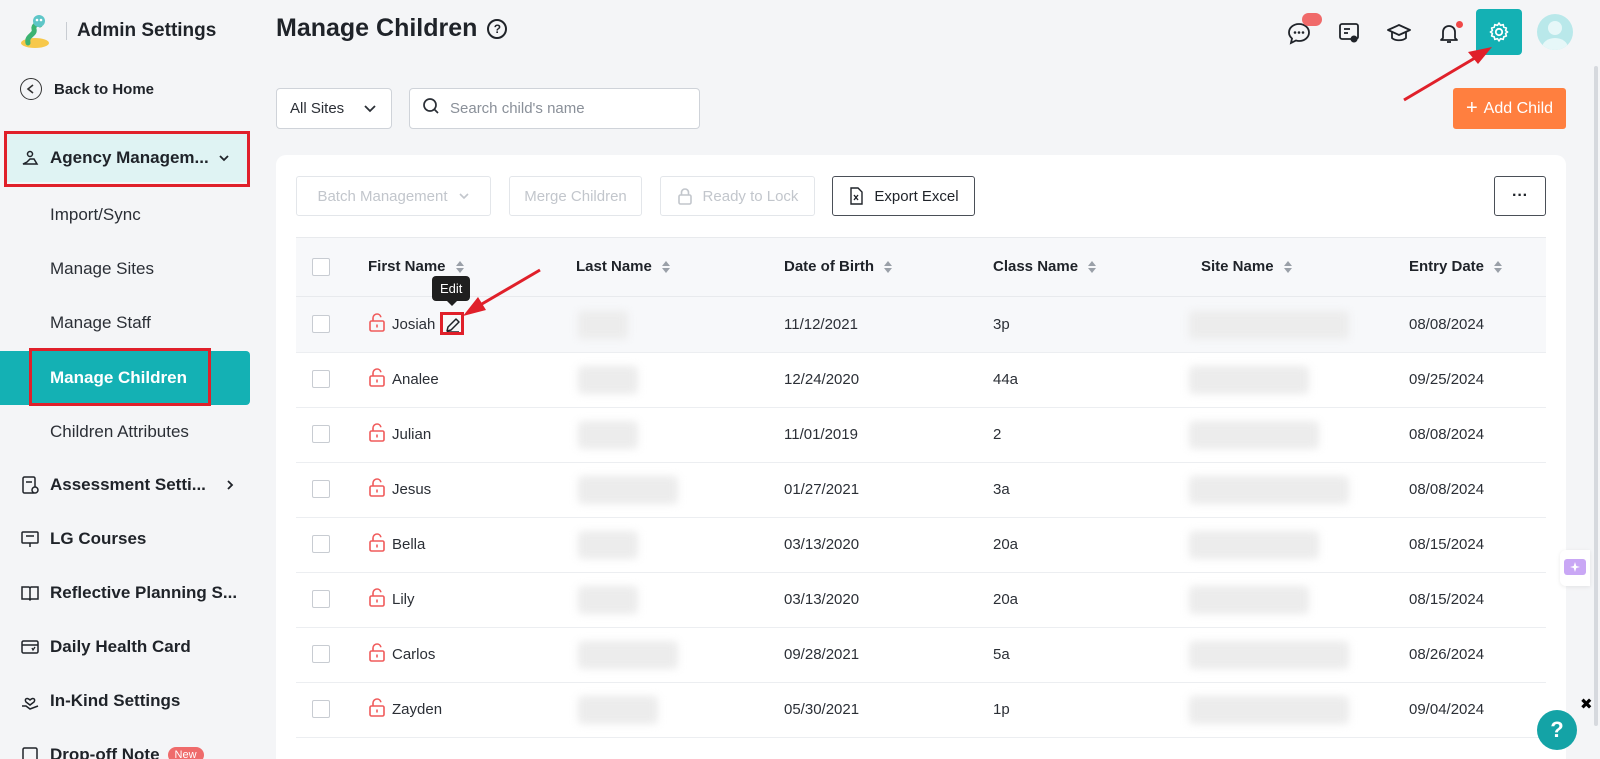 The height and width of the screenshot is (759, 1600). What do you see at coordinates (903, 196) in the screenshot?
I see `export-excel-button: Export Excel` at bounding box center [903, 196].